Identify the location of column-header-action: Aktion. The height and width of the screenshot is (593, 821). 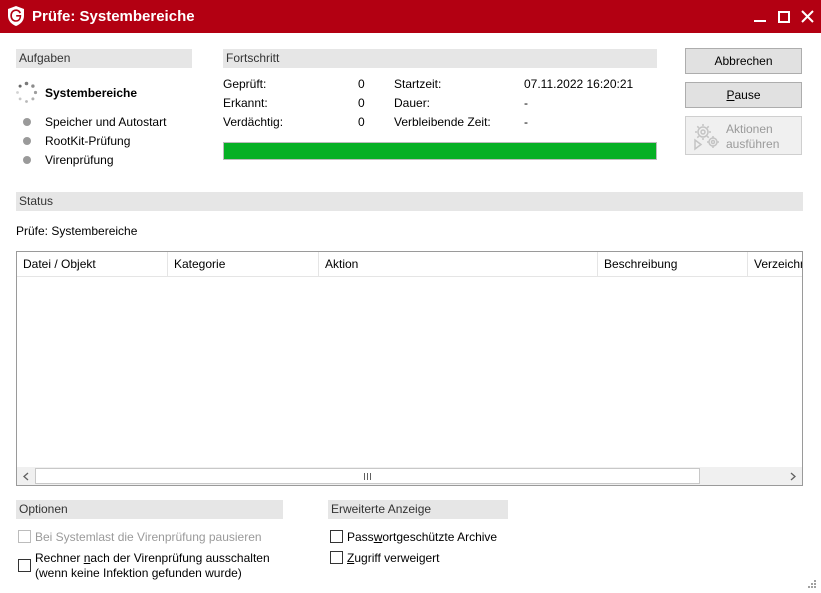
(458, 264).